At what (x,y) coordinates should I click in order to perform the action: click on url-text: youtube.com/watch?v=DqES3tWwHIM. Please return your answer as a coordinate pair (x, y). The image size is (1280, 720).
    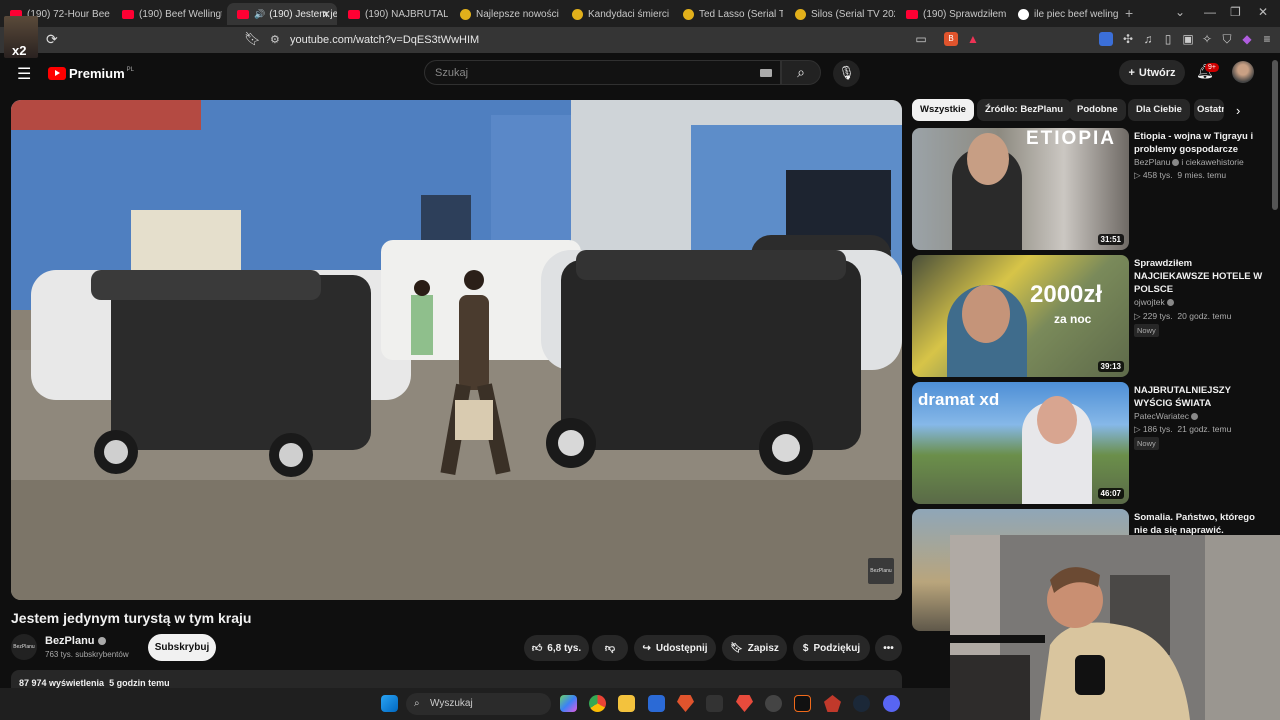
    Looking at the image, I should click on (384, 40).